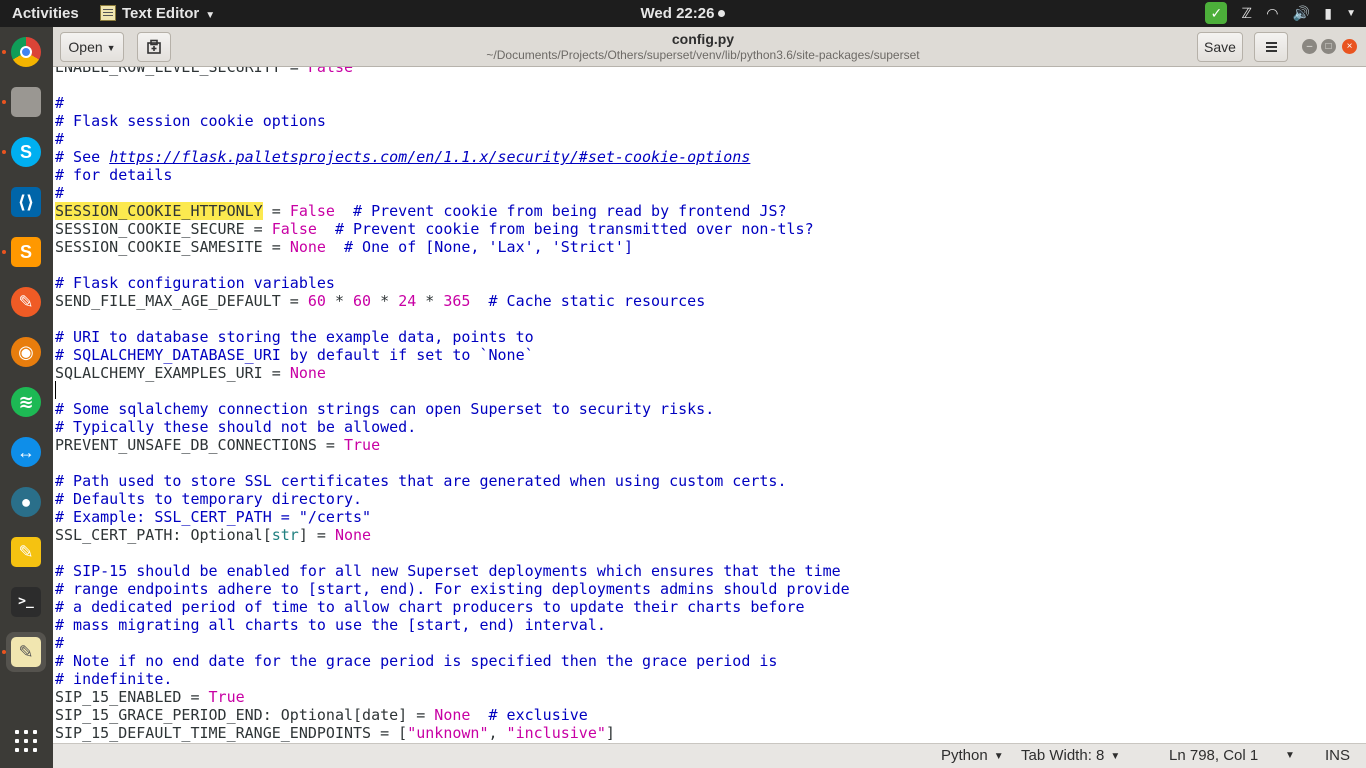 The width and height of the screenshot is (1366, 768). I want to click on code-line: SQLALCHEMY_EXAMPLES_URI = None, so click(190, 373).